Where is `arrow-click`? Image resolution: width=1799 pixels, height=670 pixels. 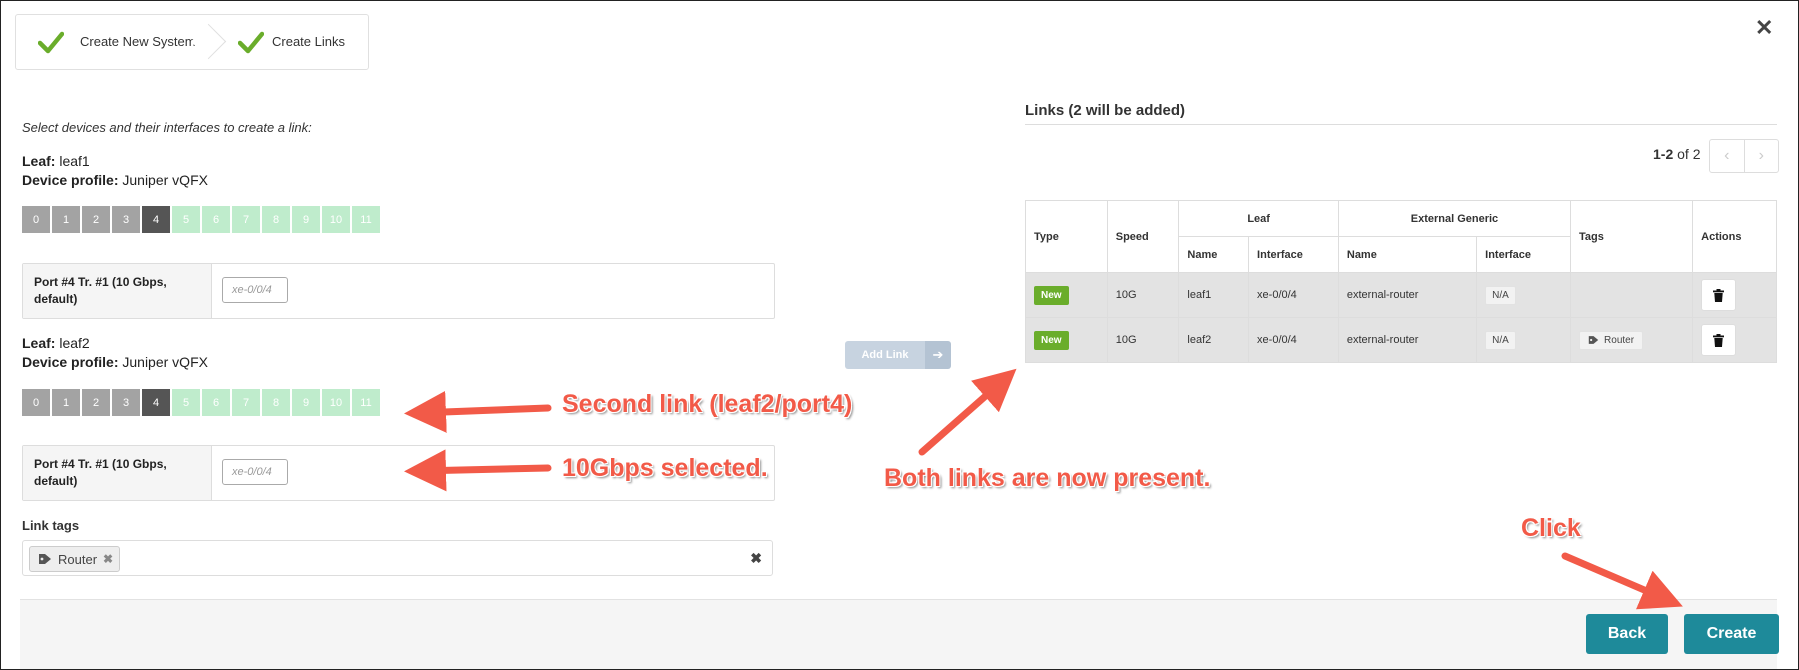 arrow-click is located at coordinates (1622, 581).